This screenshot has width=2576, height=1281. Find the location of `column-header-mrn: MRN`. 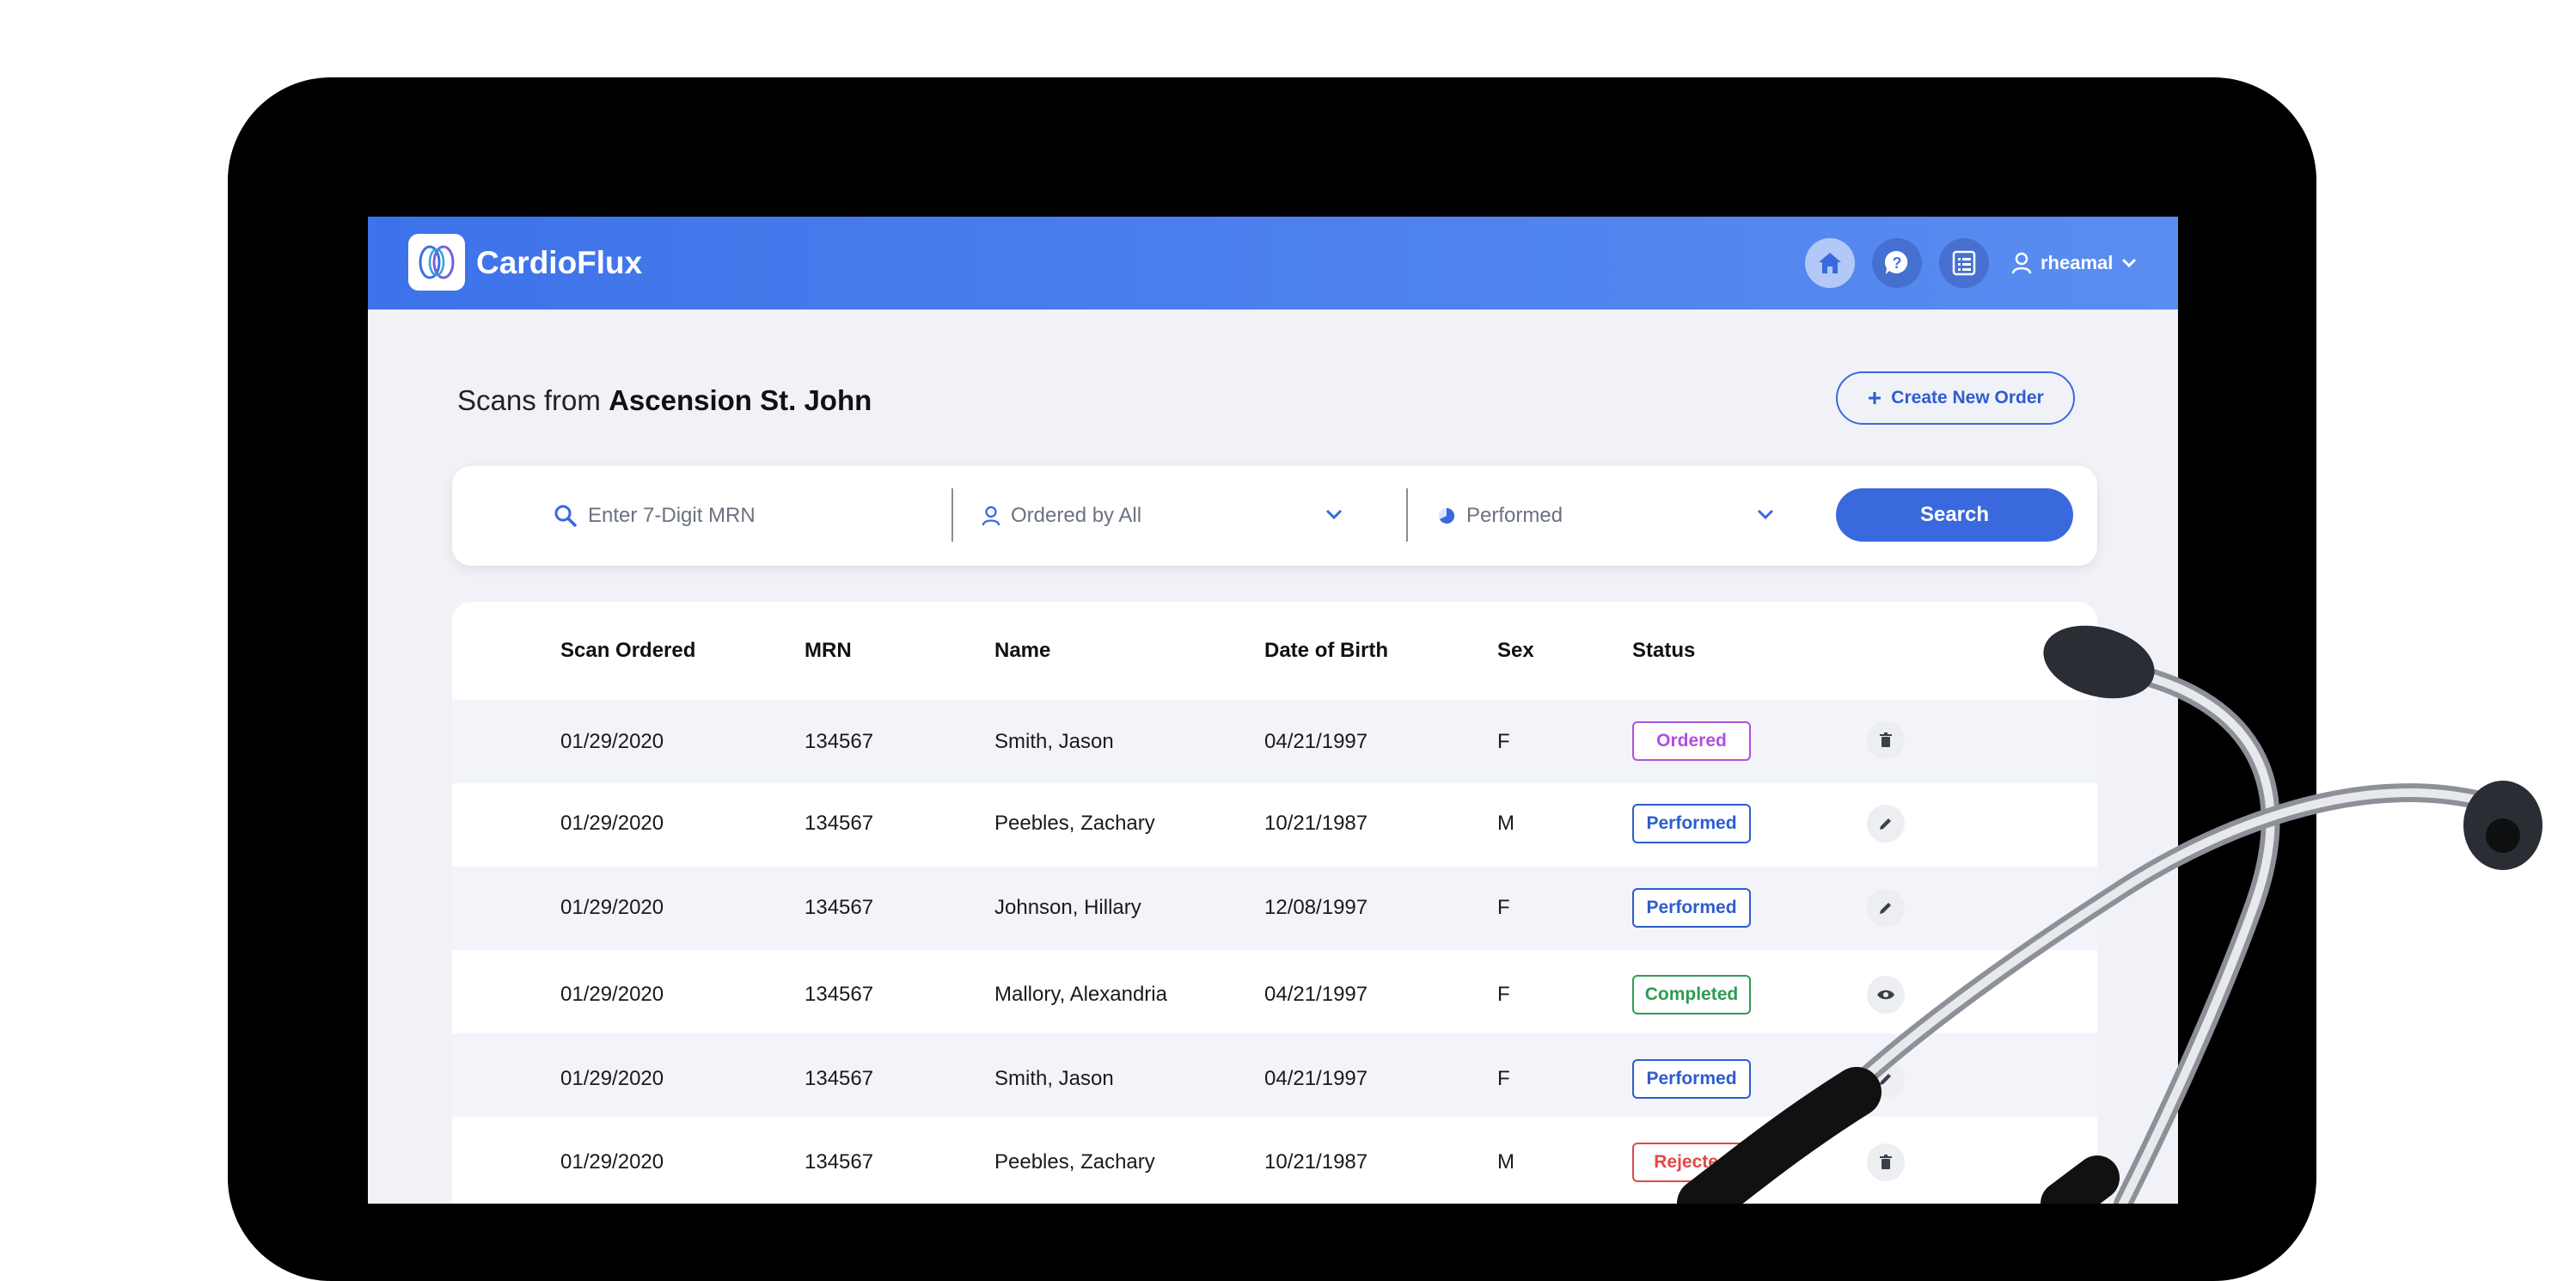

column-header-mrn: MRN is located at coordinates (828, 651).